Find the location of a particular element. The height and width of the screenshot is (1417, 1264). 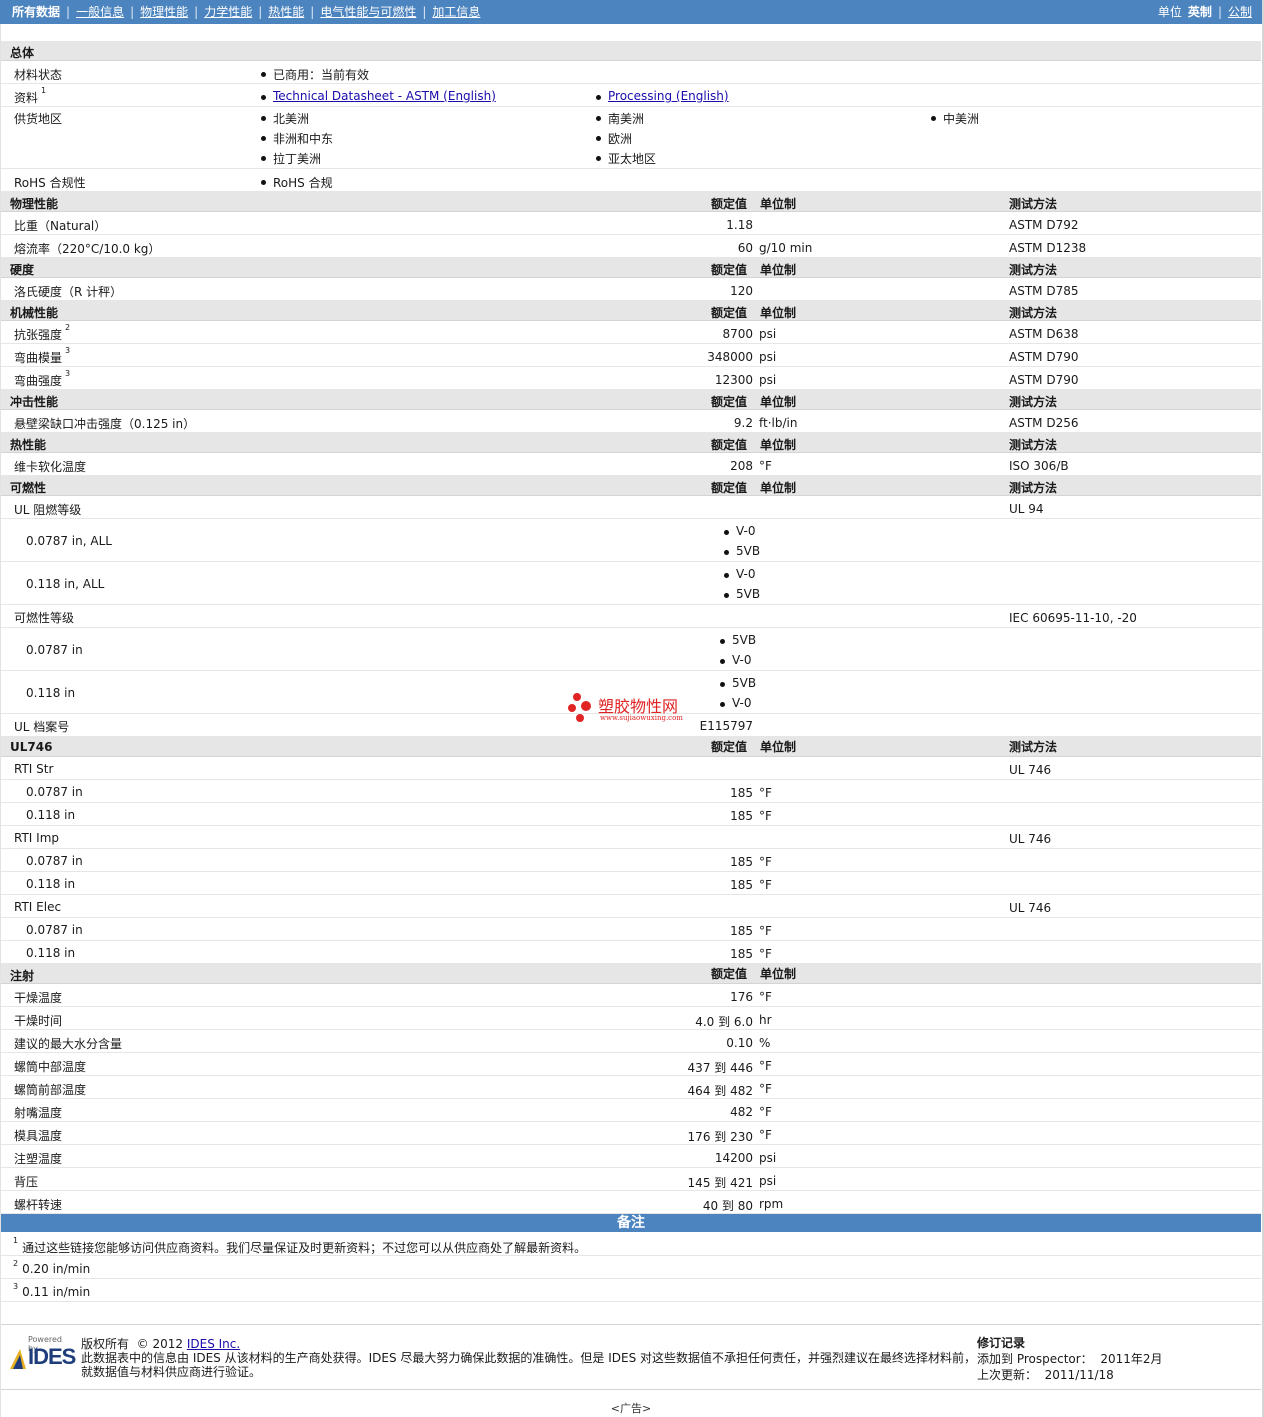

section-impact: 冲击性能 额定值 单位制 测试方法 is located at coordinates (631, 400).